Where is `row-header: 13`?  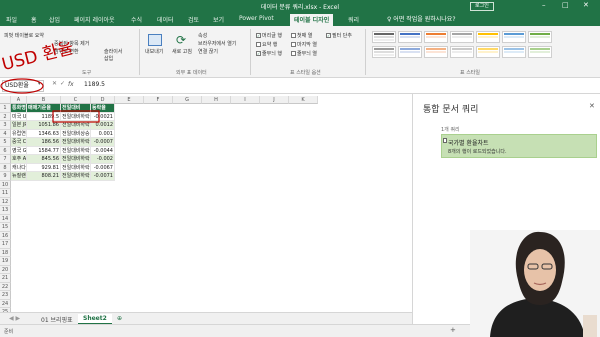
row-header: 13 is located at coordinates (5, 210).